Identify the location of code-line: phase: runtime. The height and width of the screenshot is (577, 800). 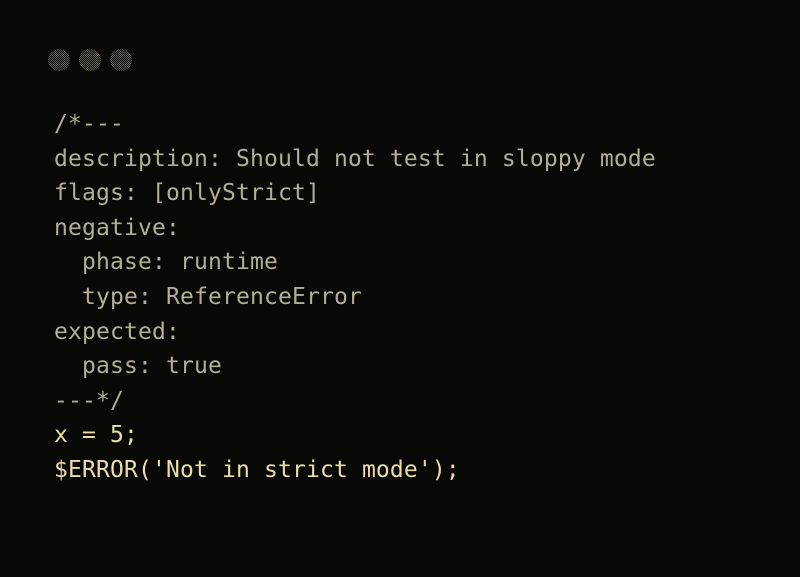
(166, 262).